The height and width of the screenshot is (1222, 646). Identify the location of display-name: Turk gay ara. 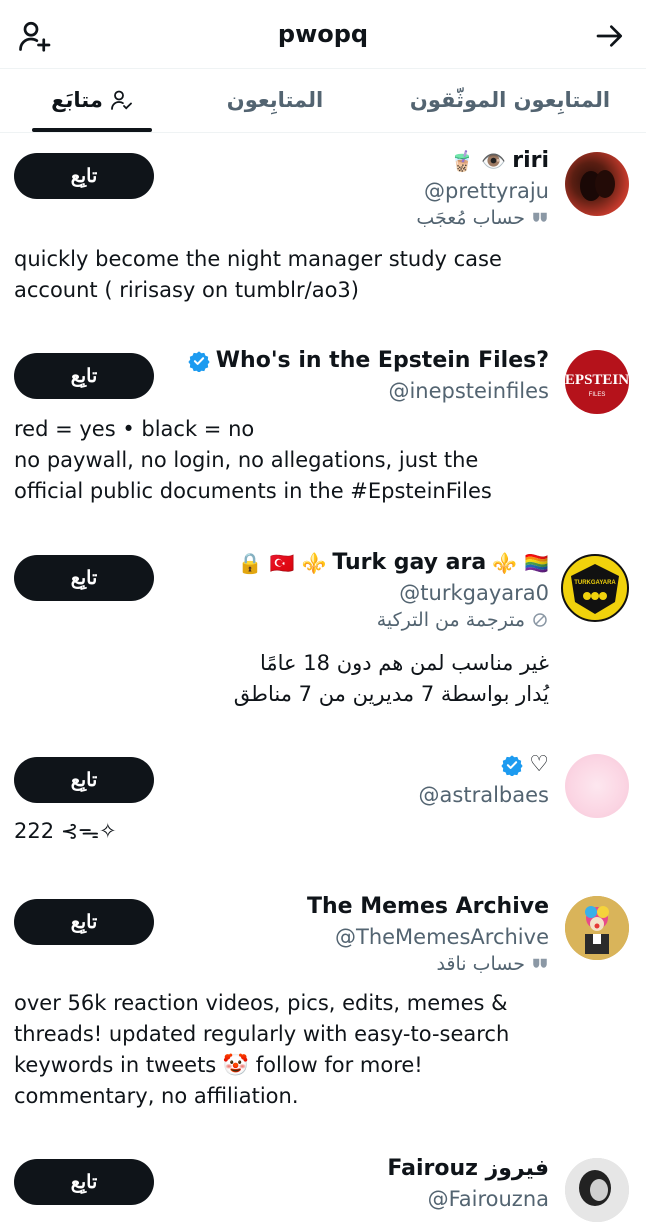
(409, 562).